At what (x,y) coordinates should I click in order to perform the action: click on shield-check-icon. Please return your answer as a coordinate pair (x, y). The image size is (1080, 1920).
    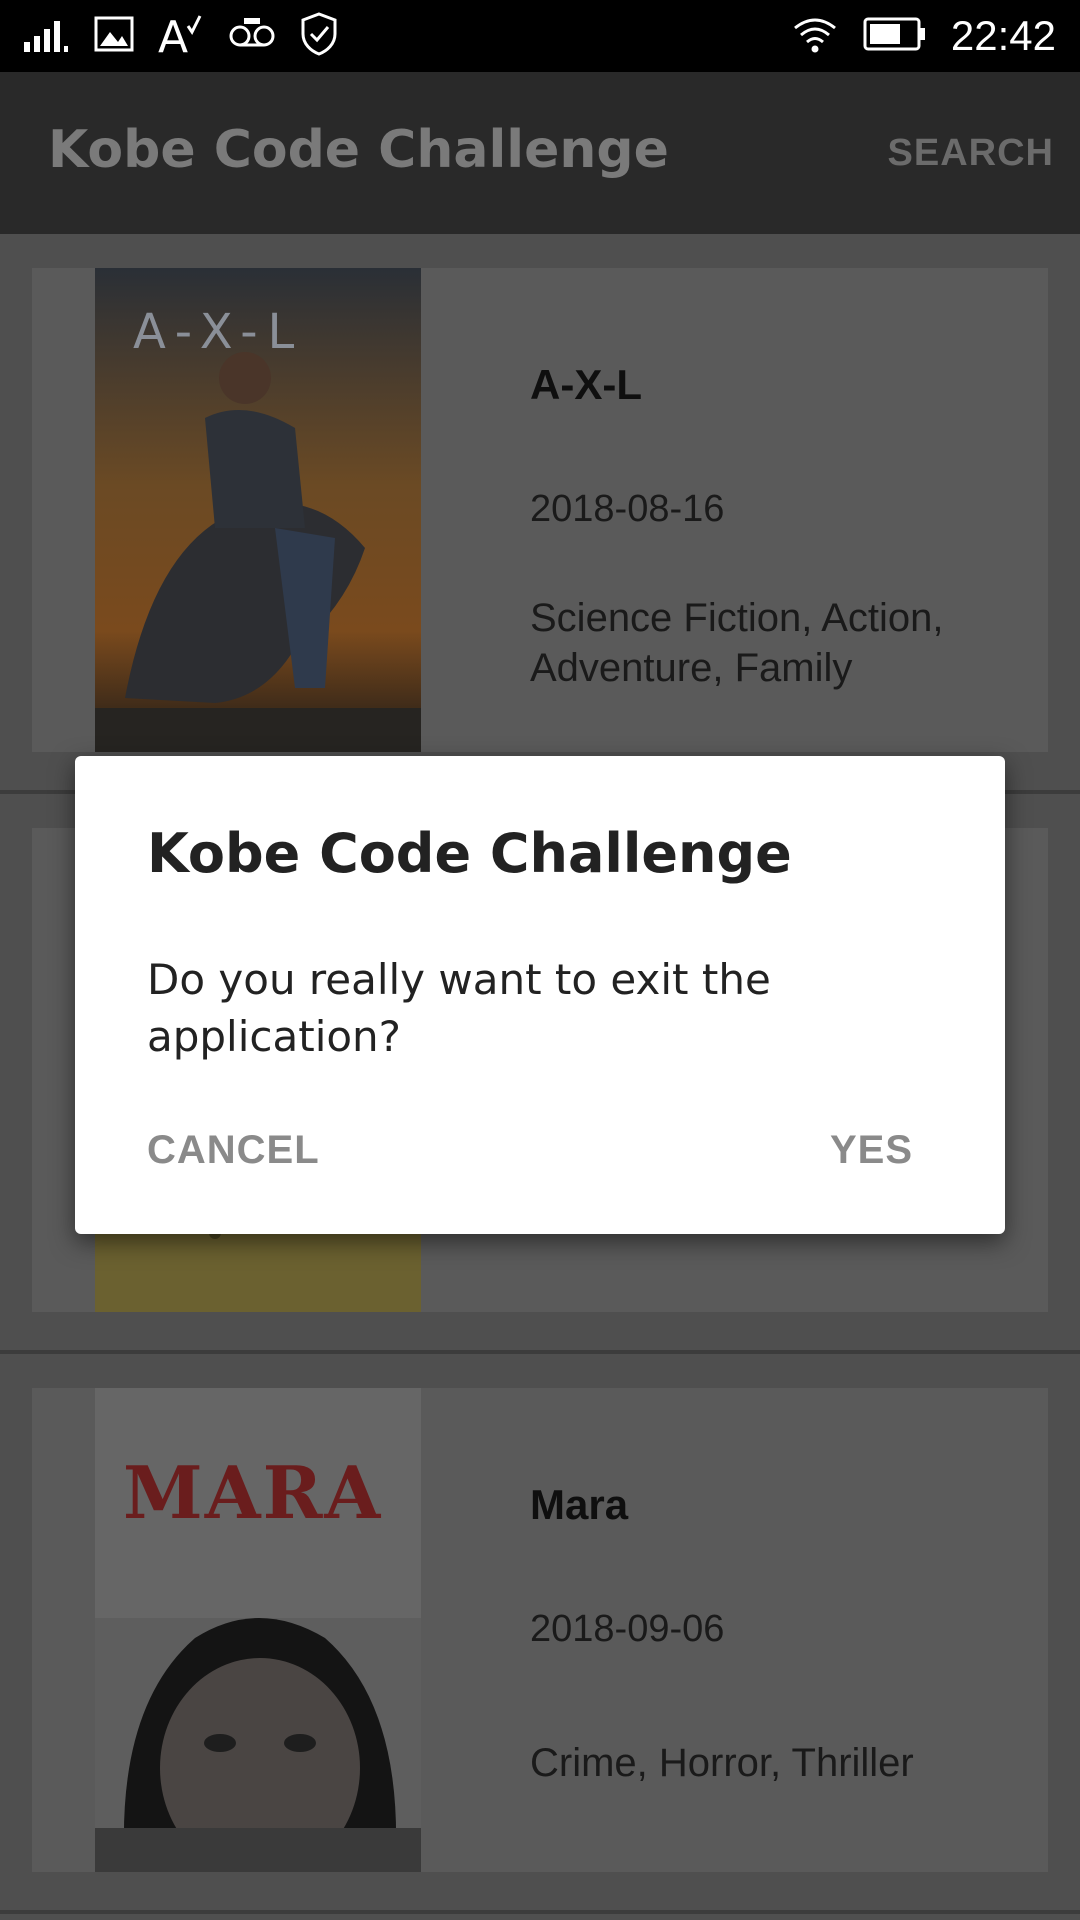
    Looking at the image, I should click on (319, 36).